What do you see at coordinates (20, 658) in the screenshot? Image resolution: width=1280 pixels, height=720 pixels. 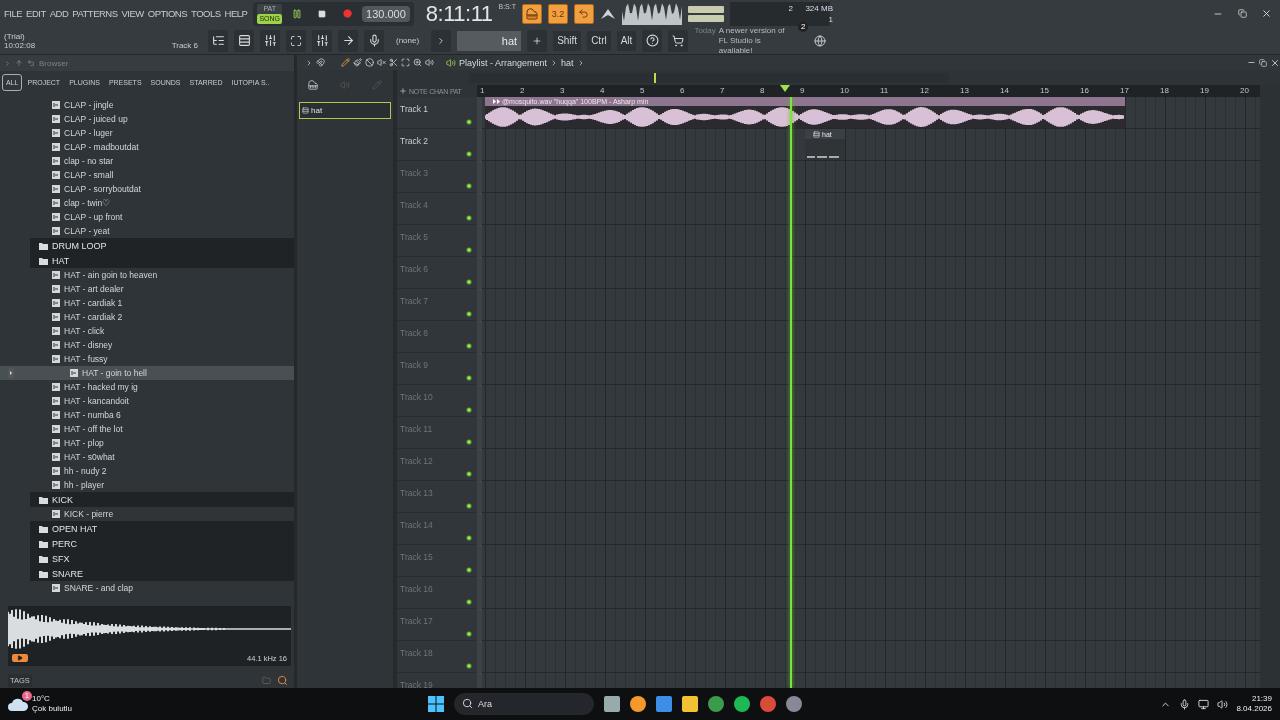 I see `play-button` at bounding box center [20, 658].